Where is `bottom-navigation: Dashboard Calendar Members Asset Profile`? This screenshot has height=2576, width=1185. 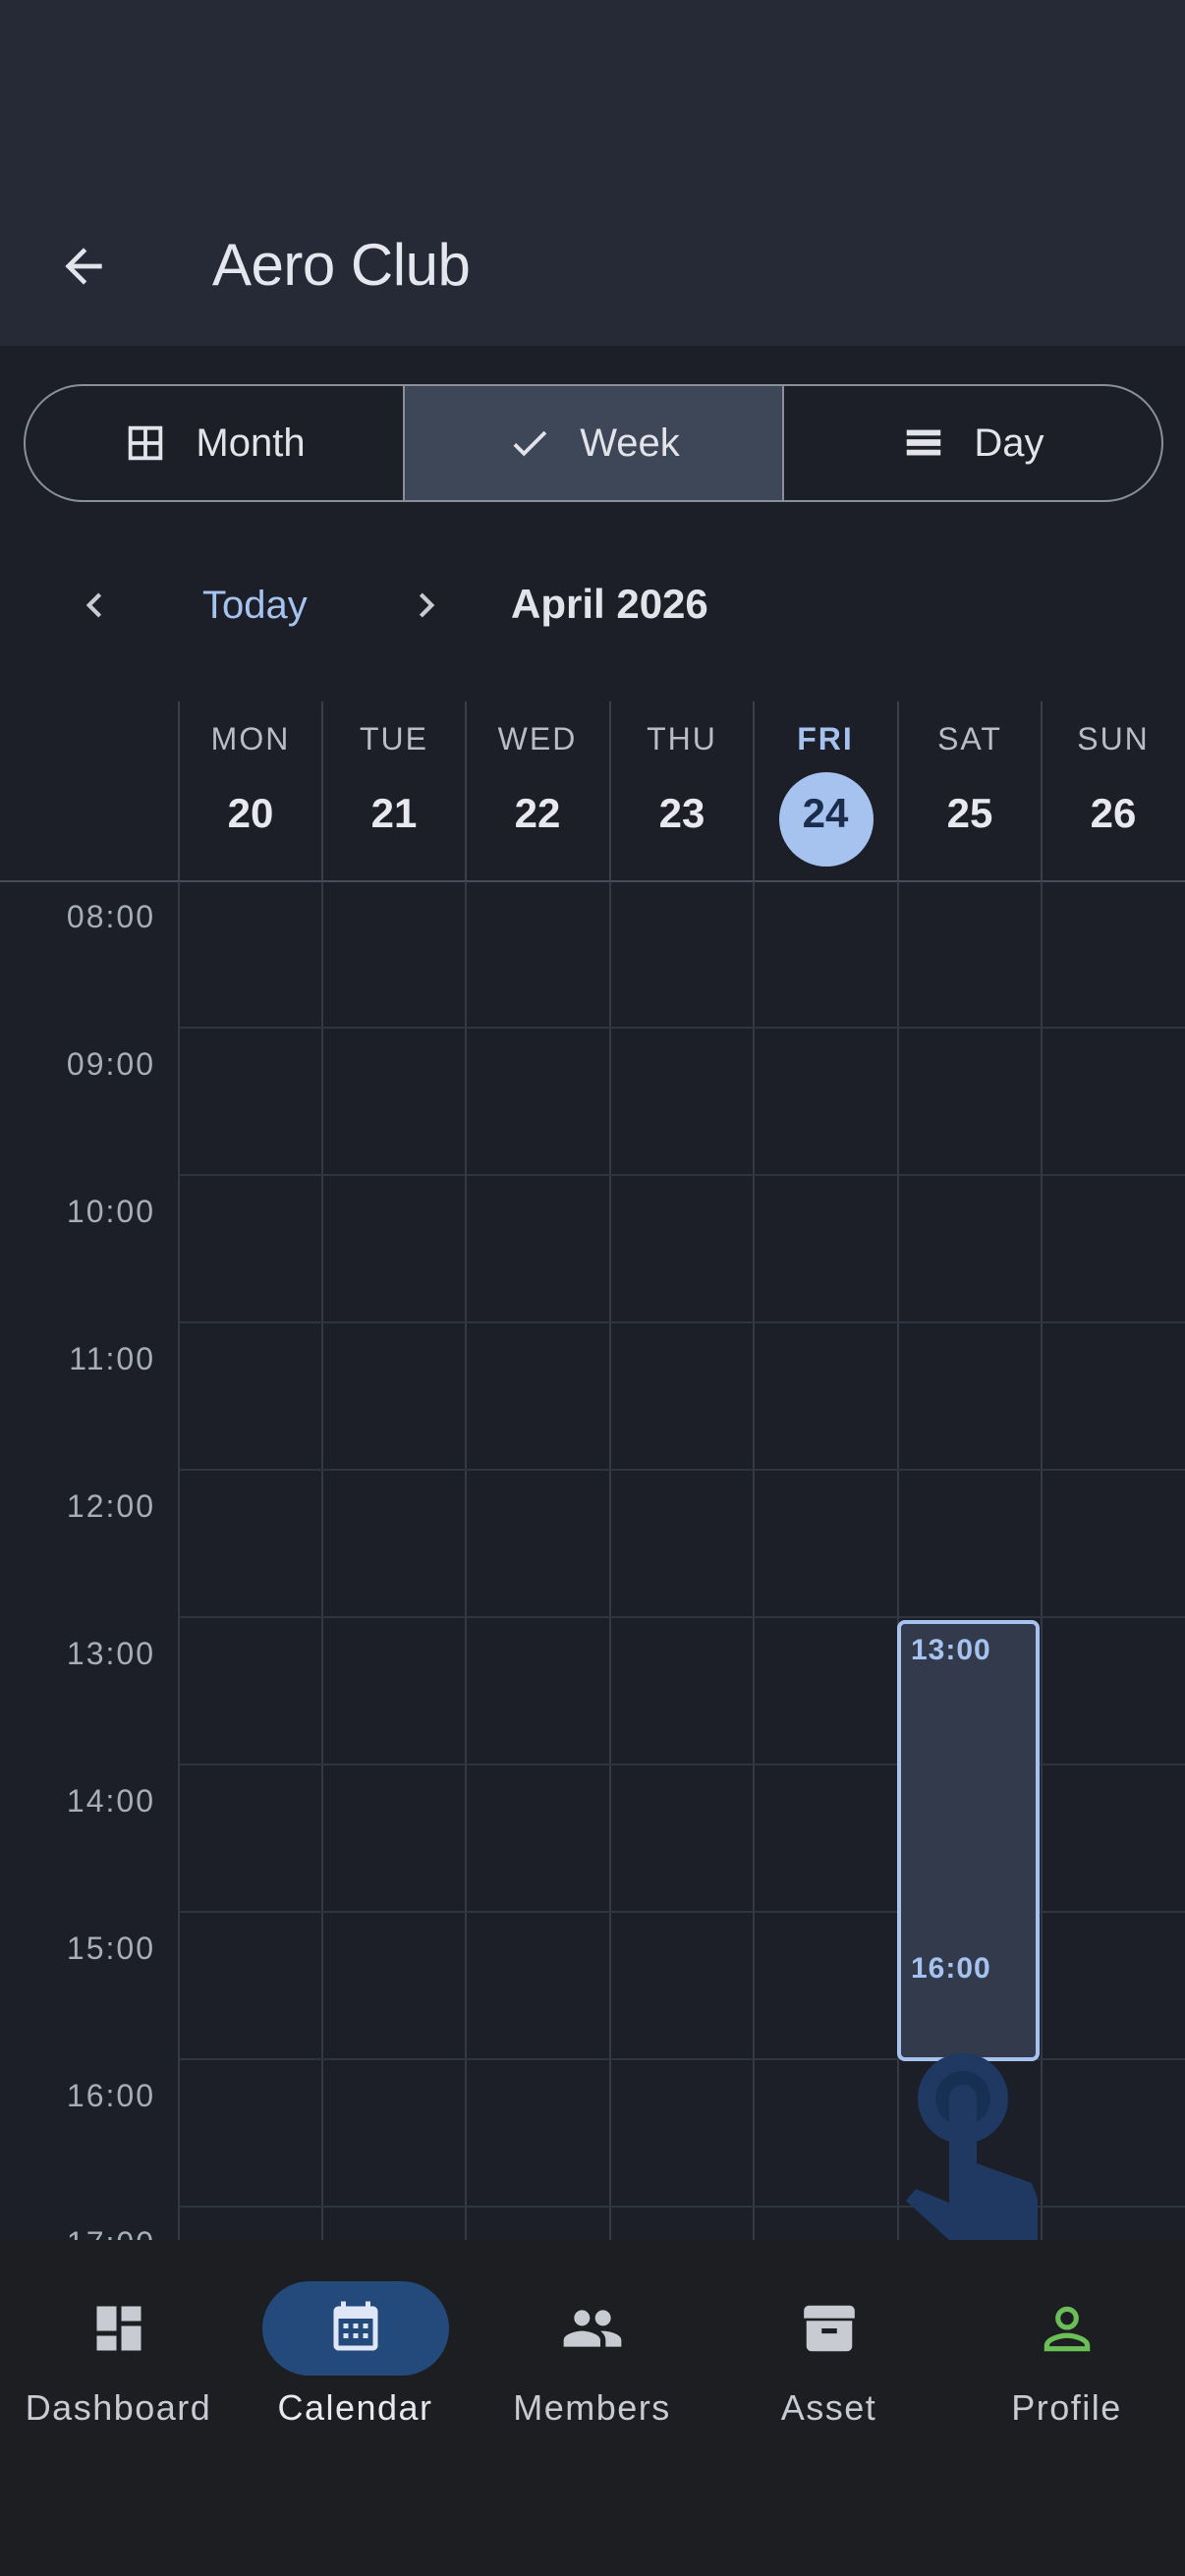 bottom-navigation: Dashboard Calendar Members Asset Profile is located at coordinates (592, 2408).